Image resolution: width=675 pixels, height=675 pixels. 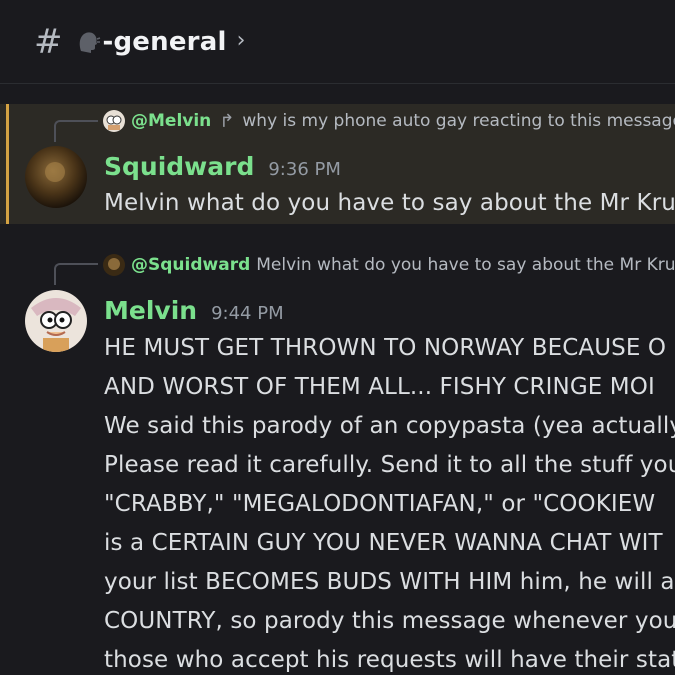 What do you see at coordinates (165, 42) in the screenshot?
I see `channel-name: -general` at bounding box center [165, 42].